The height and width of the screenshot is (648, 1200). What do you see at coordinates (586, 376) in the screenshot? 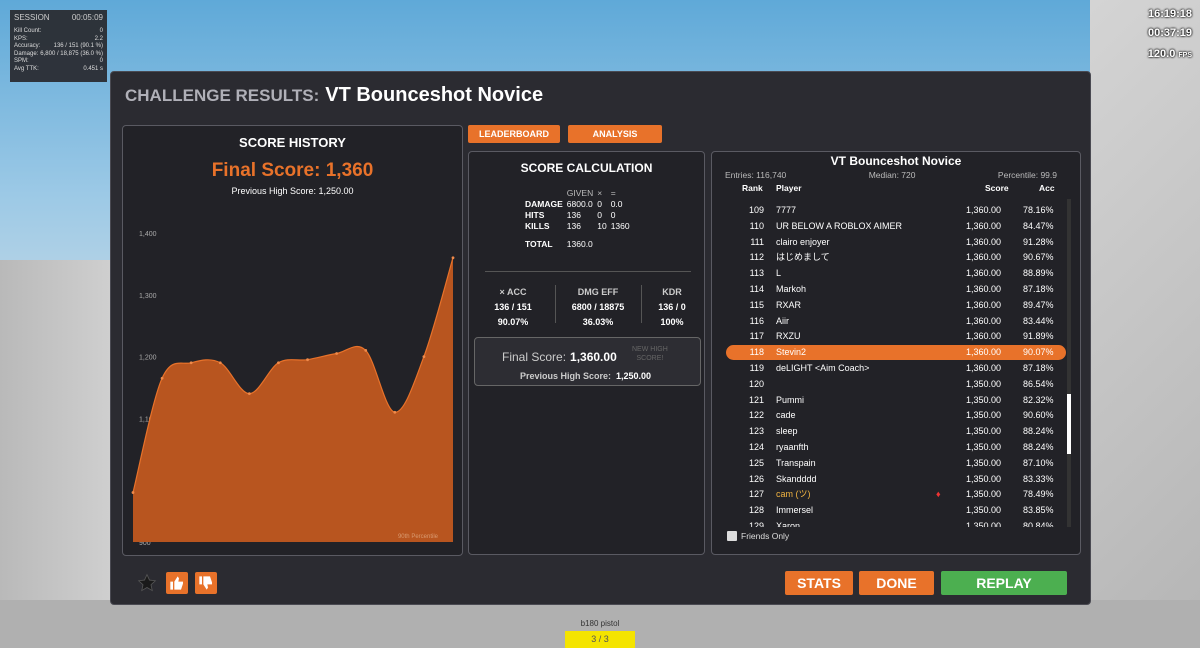
I see `previous-high-score-line: Previous High Score: 1,250.00` at bounding box center [586, 376].